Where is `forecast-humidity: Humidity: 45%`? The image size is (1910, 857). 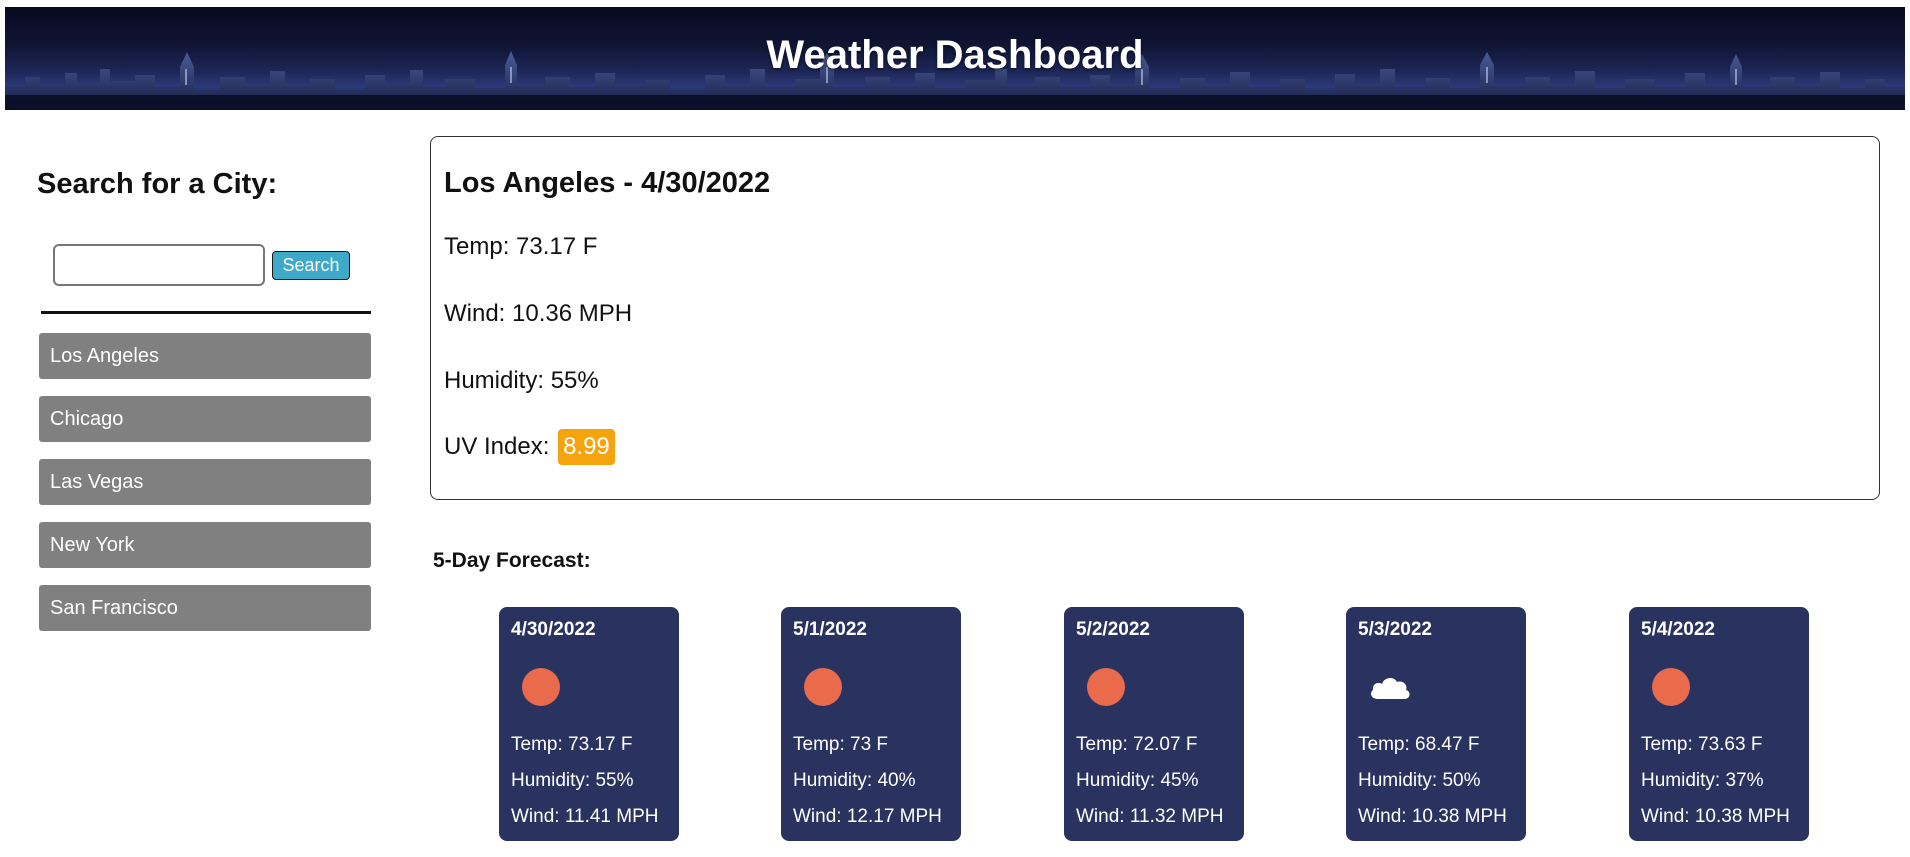 forecast-humidity: Humidity: 45% is located at coordinates (1137, 780).